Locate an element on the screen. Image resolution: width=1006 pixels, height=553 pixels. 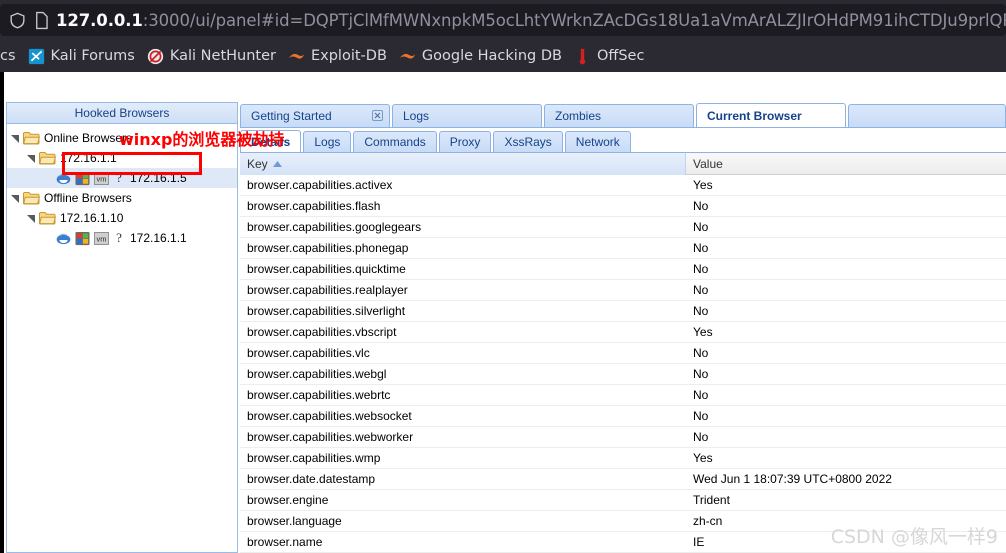
table-row: browser.language zh-cn is located at coordinates (623, 521).